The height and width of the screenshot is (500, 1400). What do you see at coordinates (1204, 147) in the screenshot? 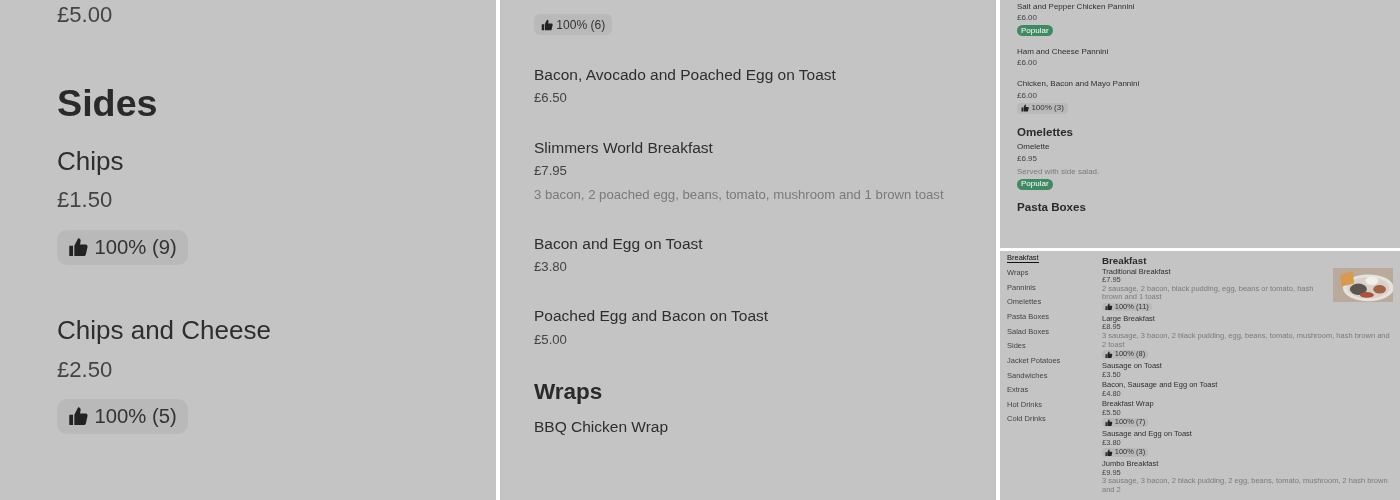
I see `dish-name: Omelette` at bounding box center [1204, 147].